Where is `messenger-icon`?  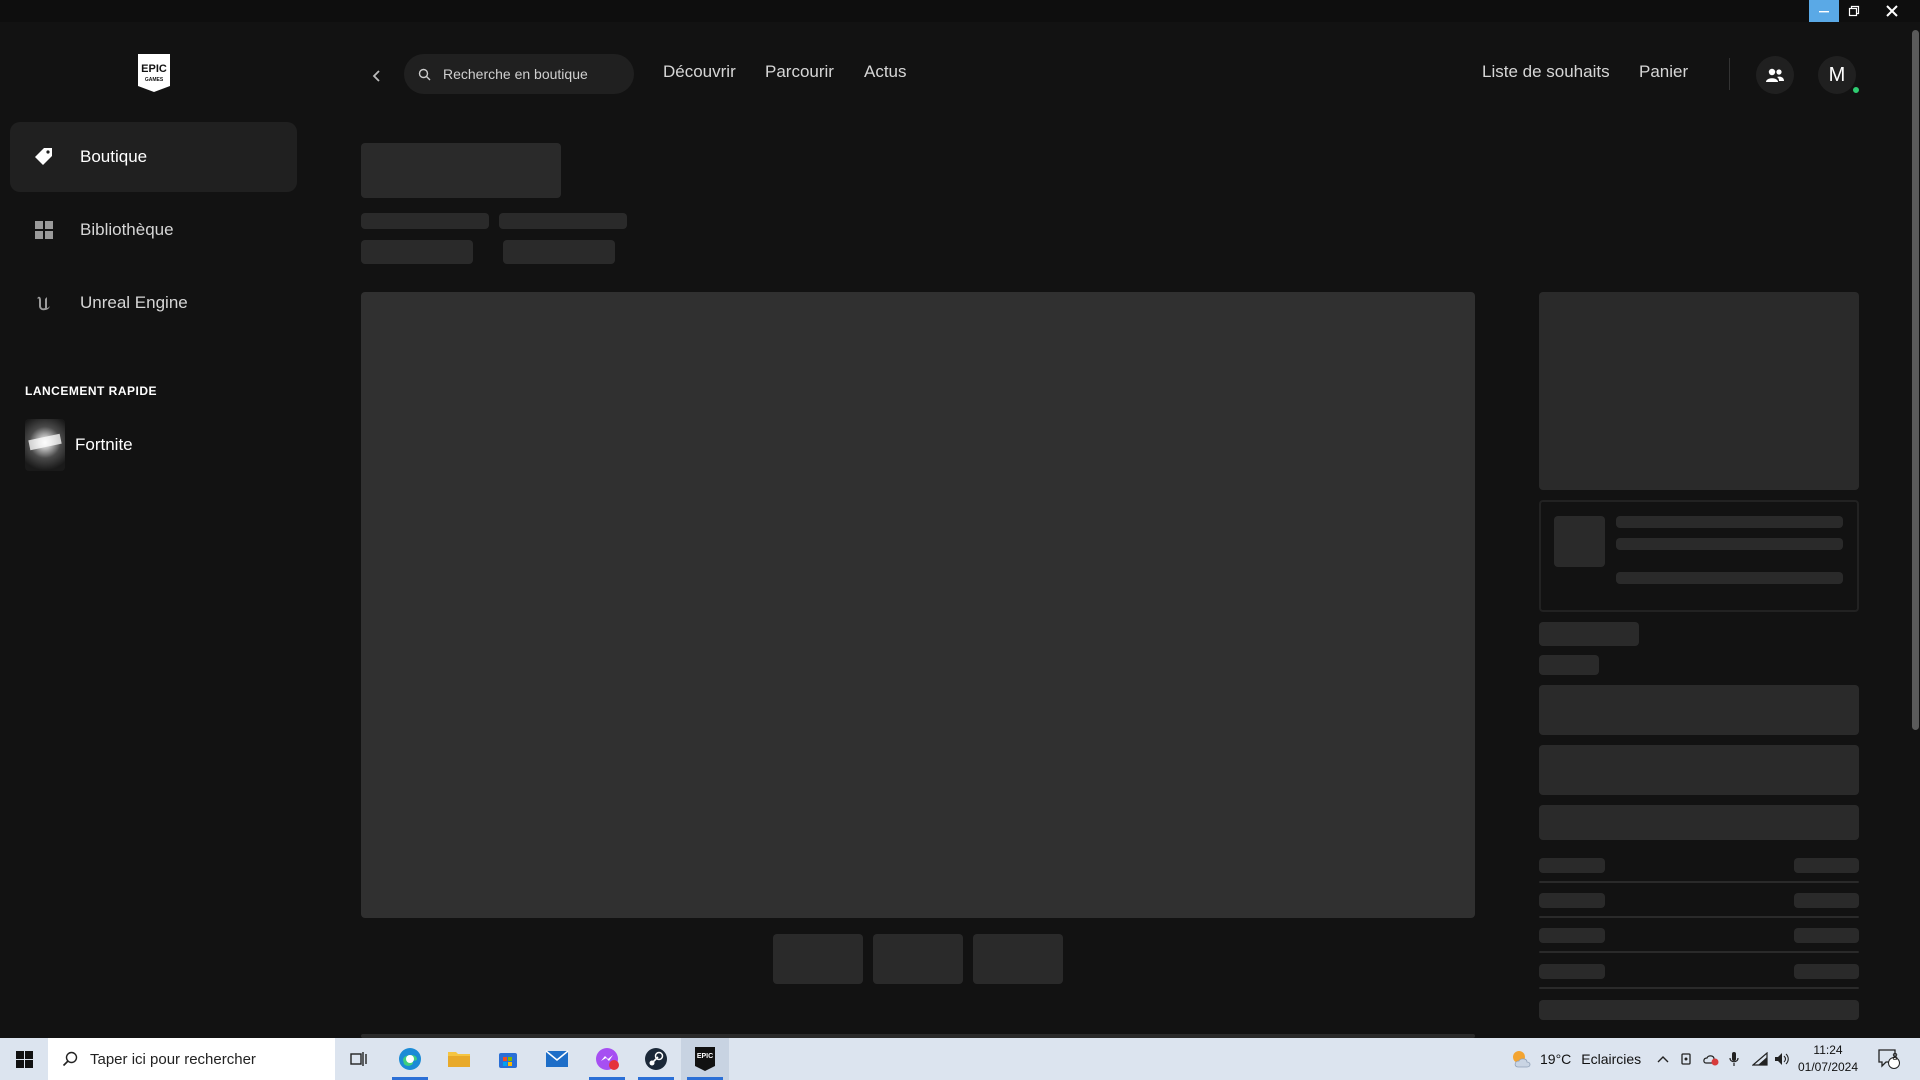
messenger-icon is located at coordinates (607, 1059).